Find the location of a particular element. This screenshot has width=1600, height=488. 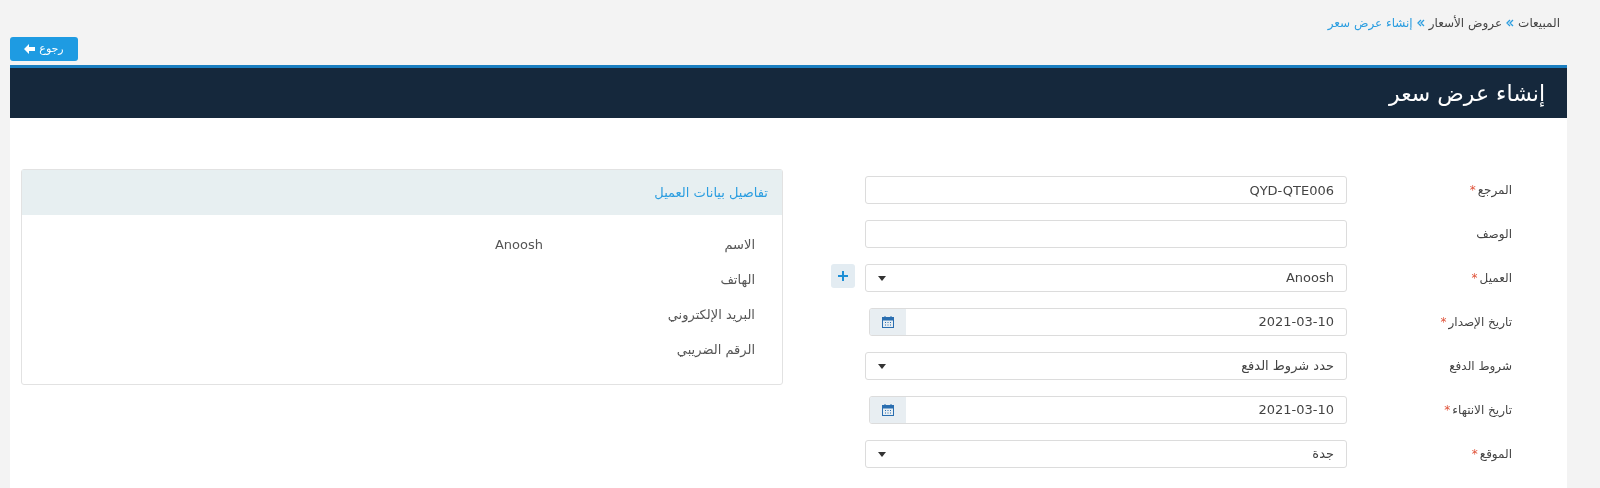

card-title: تفاصيل بيانات العميل is located at coordinates (711, 192).